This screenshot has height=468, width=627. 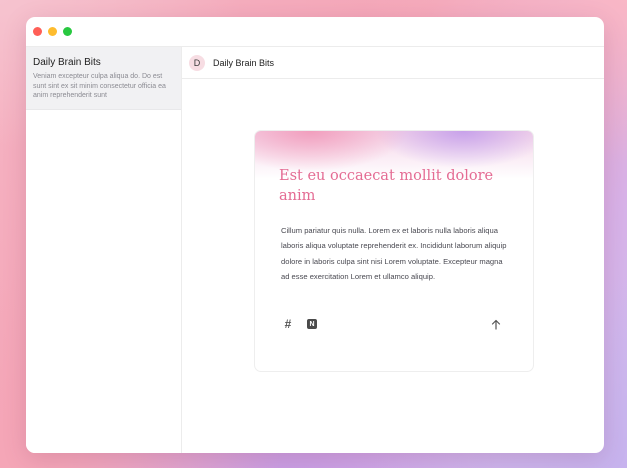 I want to click on hash-icon: #, so click(x=288, y=324).